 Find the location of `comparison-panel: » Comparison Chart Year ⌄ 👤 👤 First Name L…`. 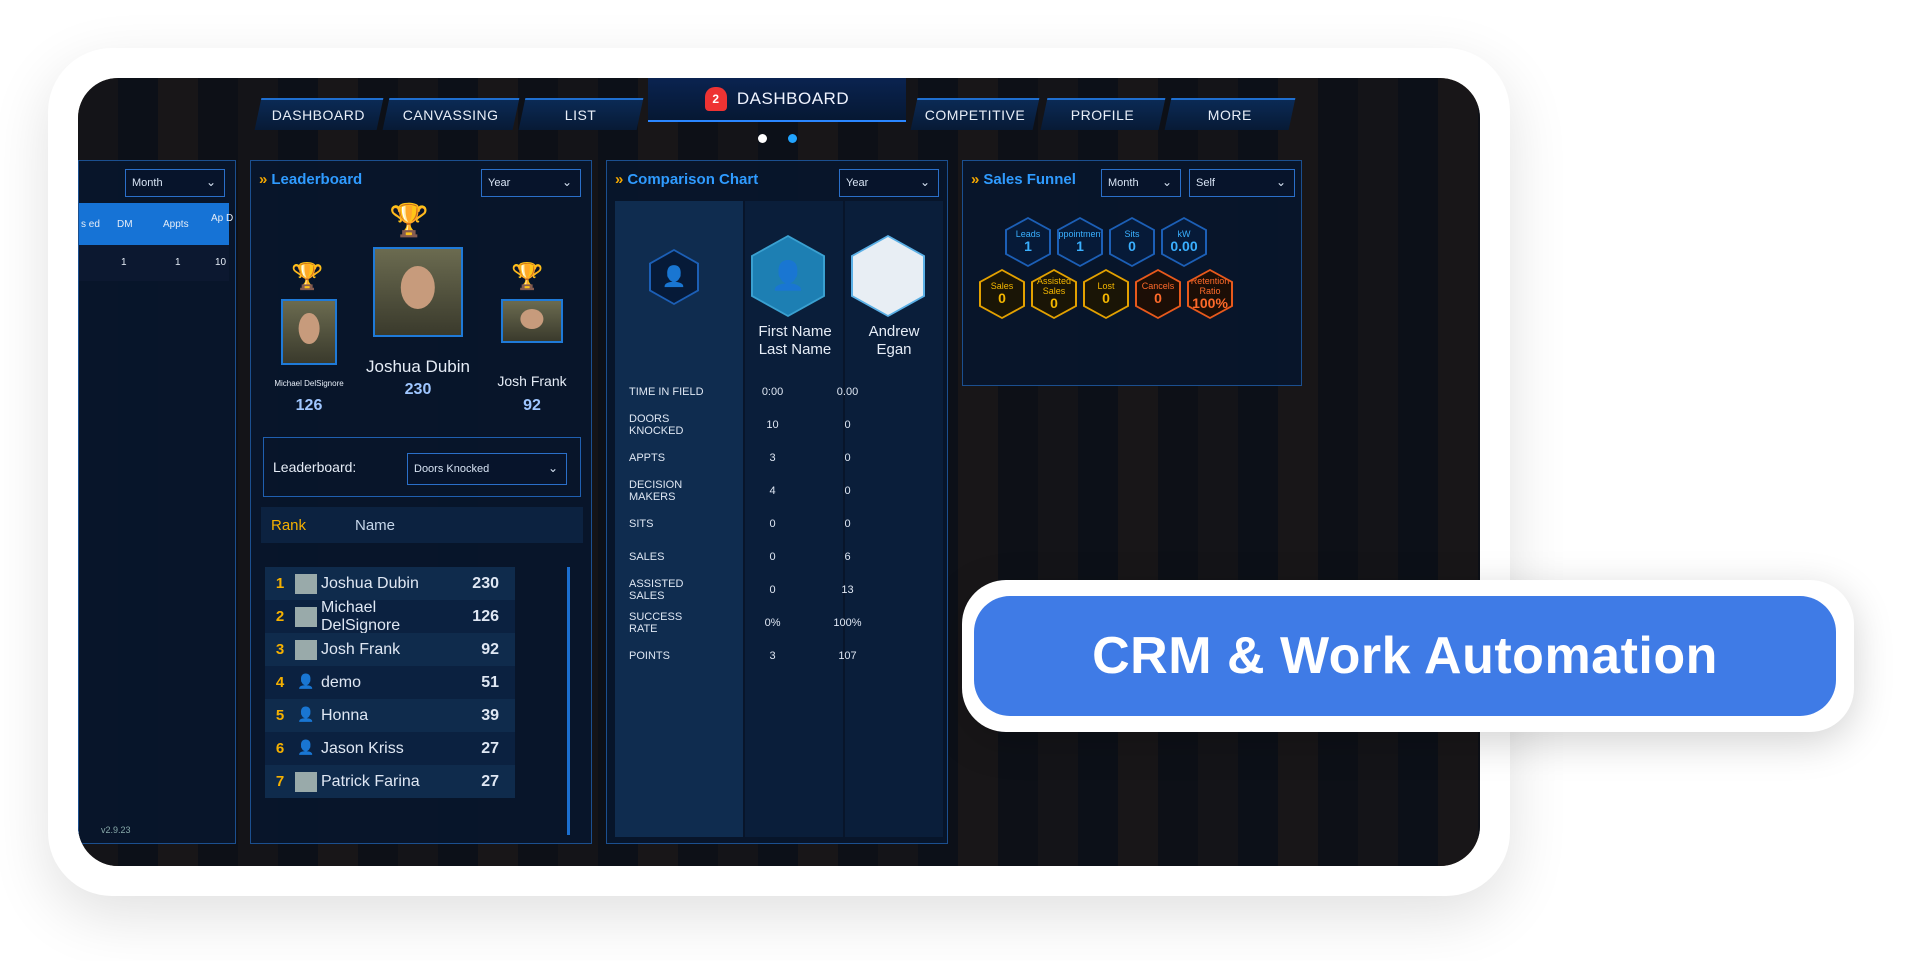

comparison-panel: » Comparison Chart Year ⌄ 👤 👤 First Name L… is located at coordinates (777, 502).